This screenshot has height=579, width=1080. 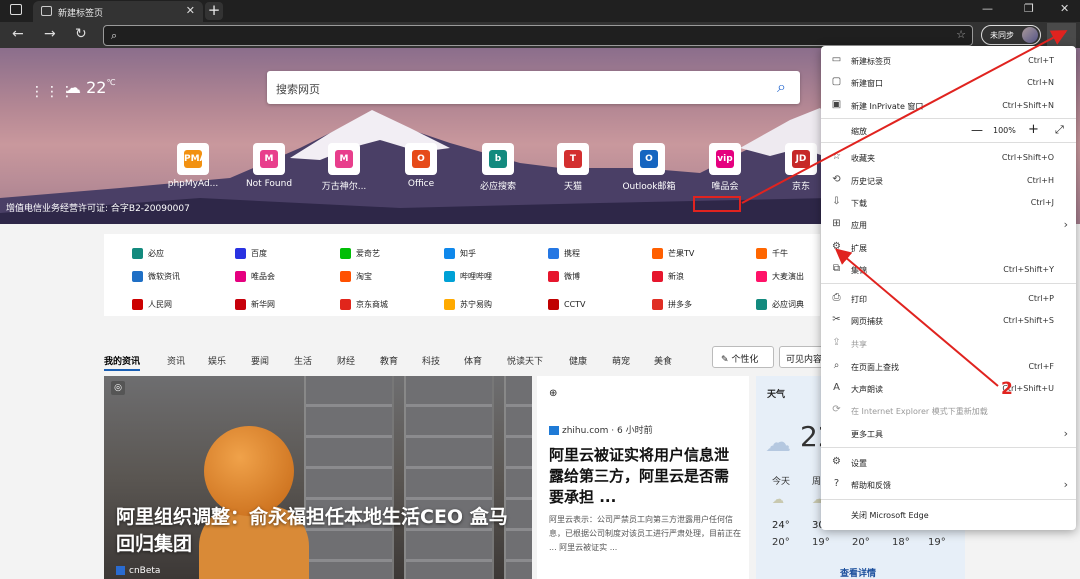 I want to click on news-tab: 娱乐, so click(x=217, y=360).